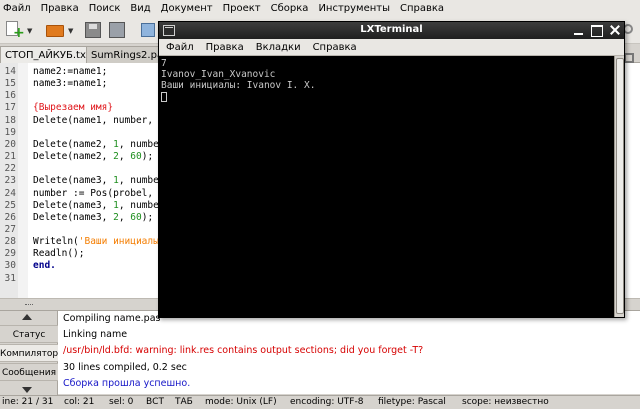 This screenshot has height=409, width=640. What do you see at coordinates (60, 8) in the screenshot?
I see `menu-edit: Правка` at bounding box center [60, 8].